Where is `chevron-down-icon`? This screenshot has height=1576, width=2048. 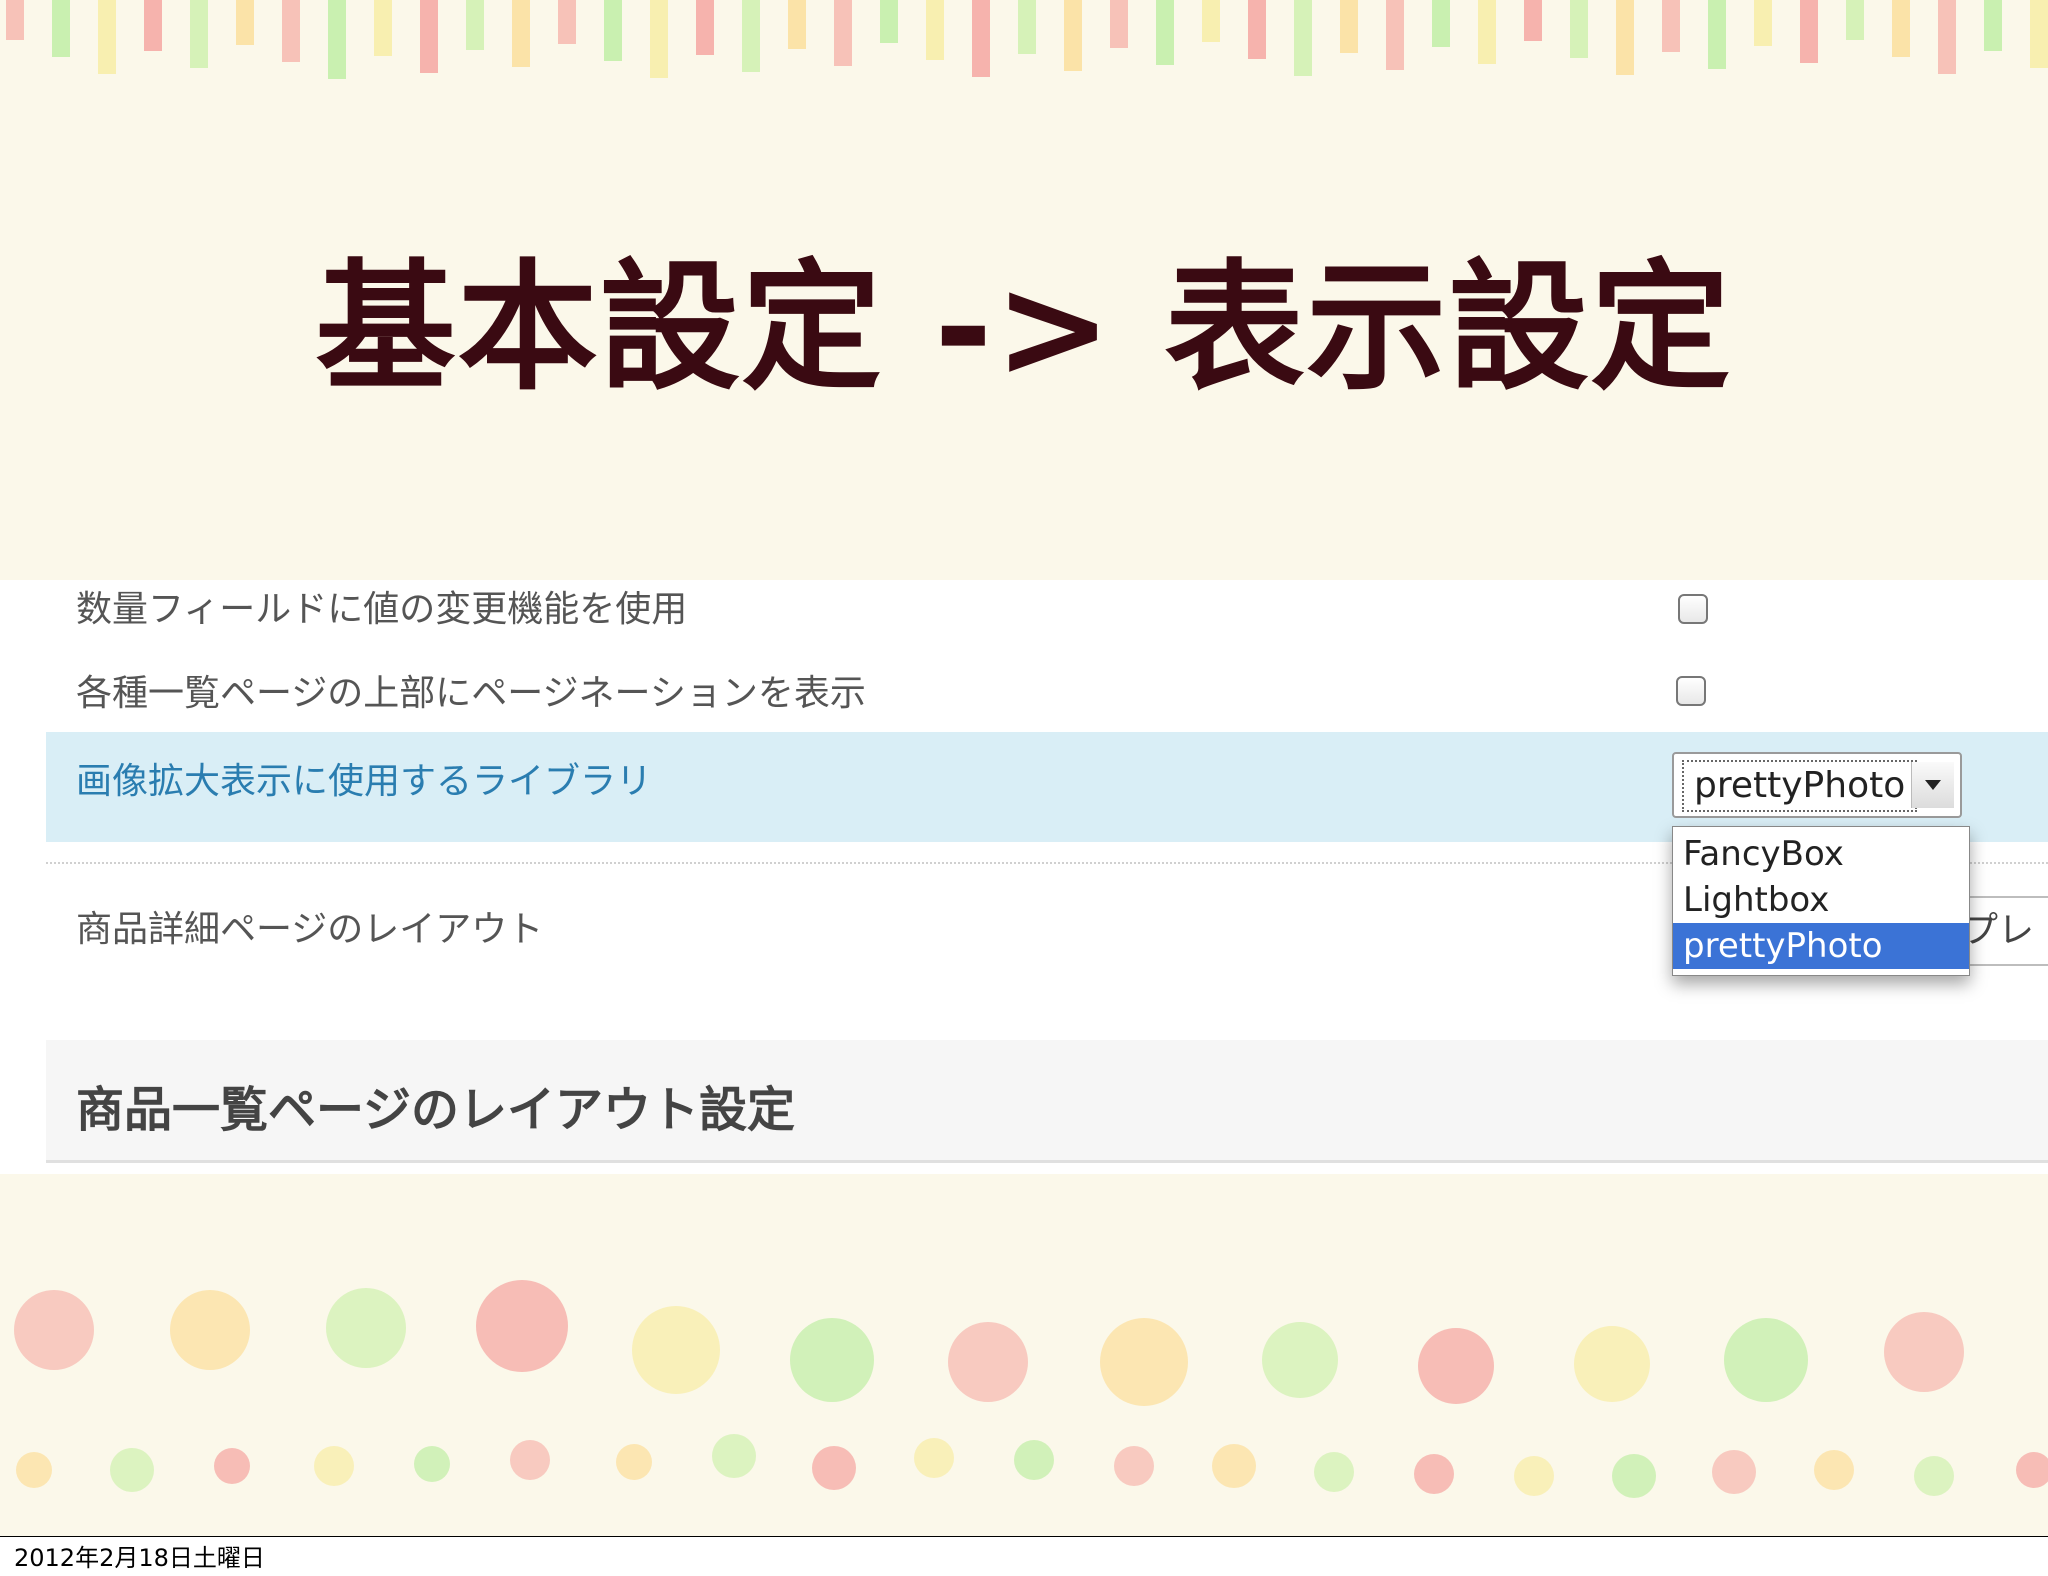
chevron-down-icon is located at coordinates (1932, 785).